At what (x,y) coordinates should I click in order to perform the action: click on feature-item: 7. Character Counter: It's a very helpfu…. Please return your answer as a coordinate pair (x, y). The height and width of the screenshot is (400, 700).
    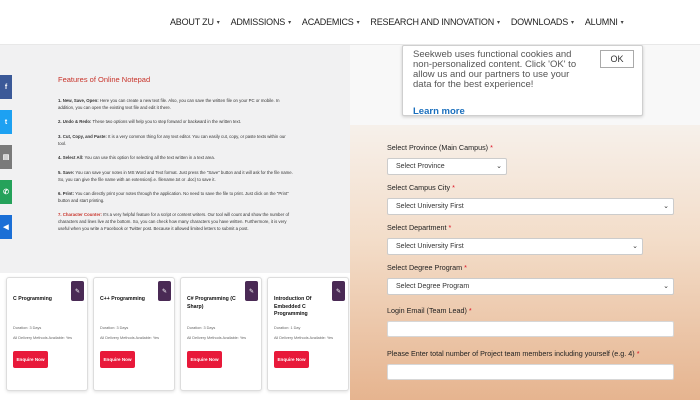
    Looking at the image, I should click on (176, 221).